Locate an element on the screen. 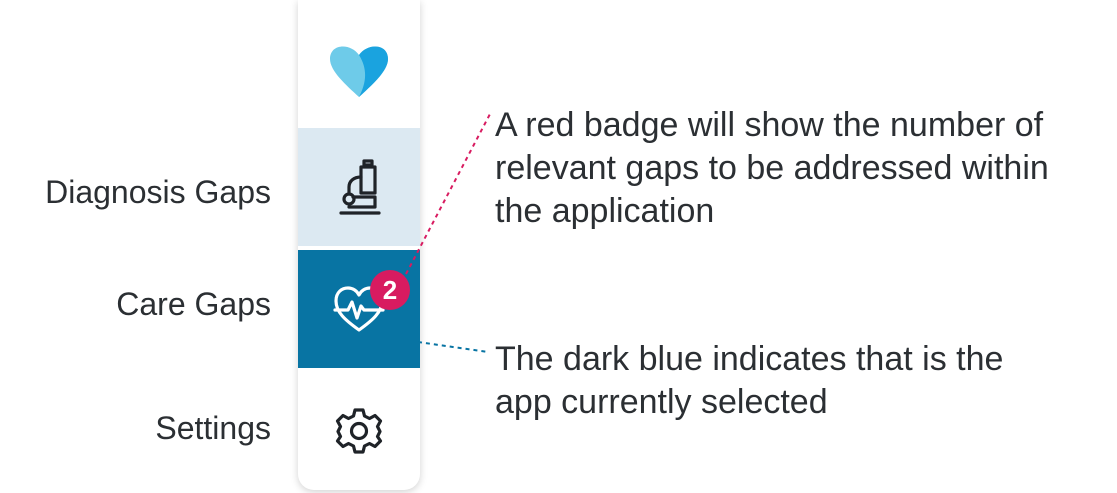 The height and width of the screenshot is (493, 1117). app-logo is located at coordinates (359, 70).